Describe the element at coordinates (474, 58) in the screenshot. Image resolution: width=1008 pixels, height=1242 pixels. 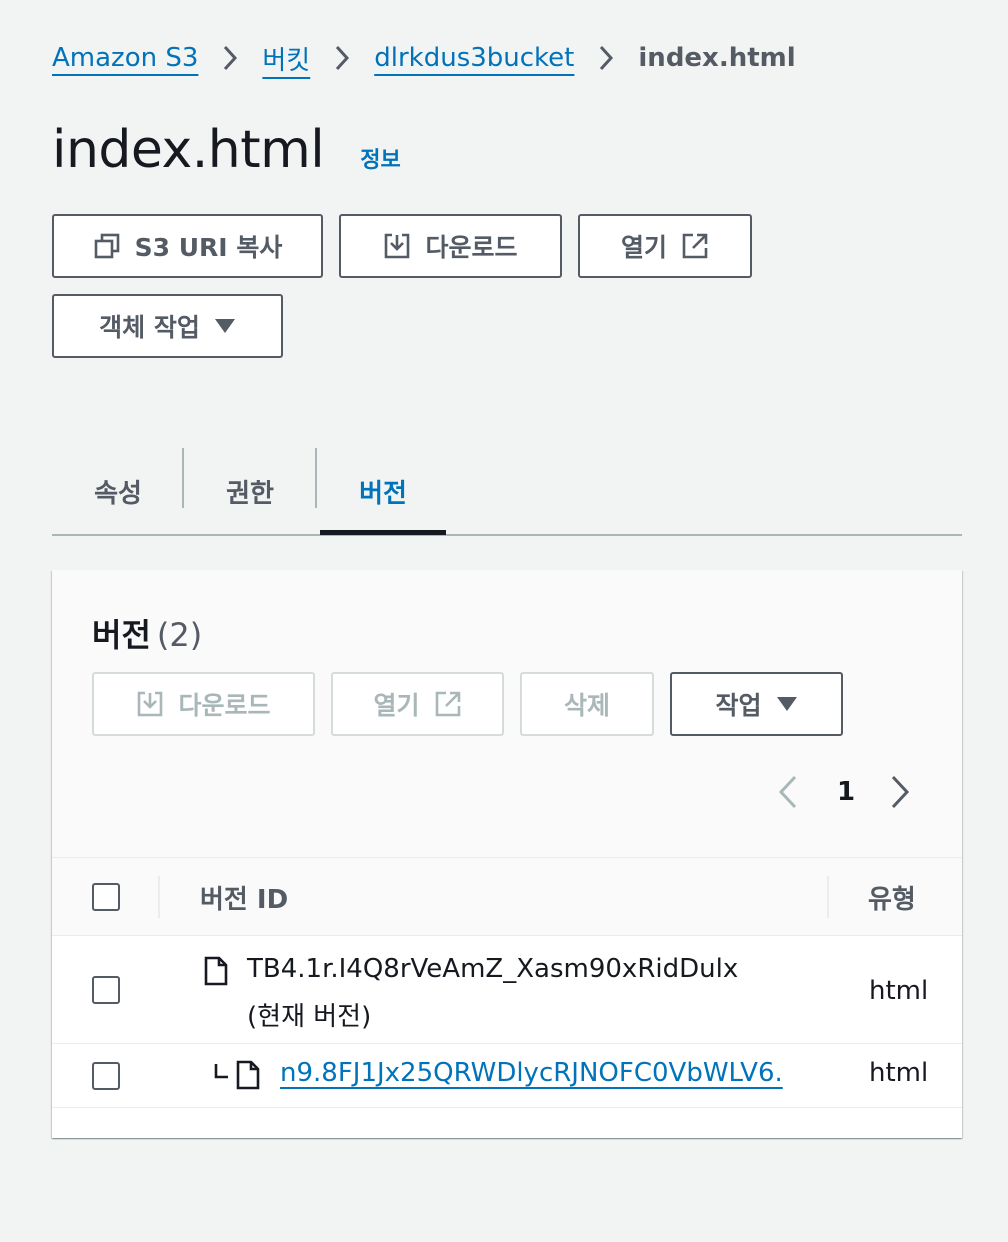
I see `breadcrumb-bucket-name: dlrkdus3bucket` at that location.